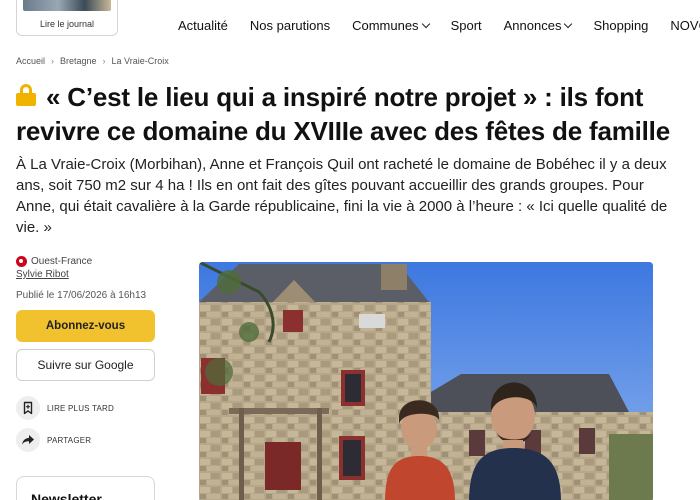 The width and height of the screenshot is (700, 500). Describe the element at coordinates (67, 24) in the screenshot. I see `read-newspaper-label: Lire le journal` at that location.